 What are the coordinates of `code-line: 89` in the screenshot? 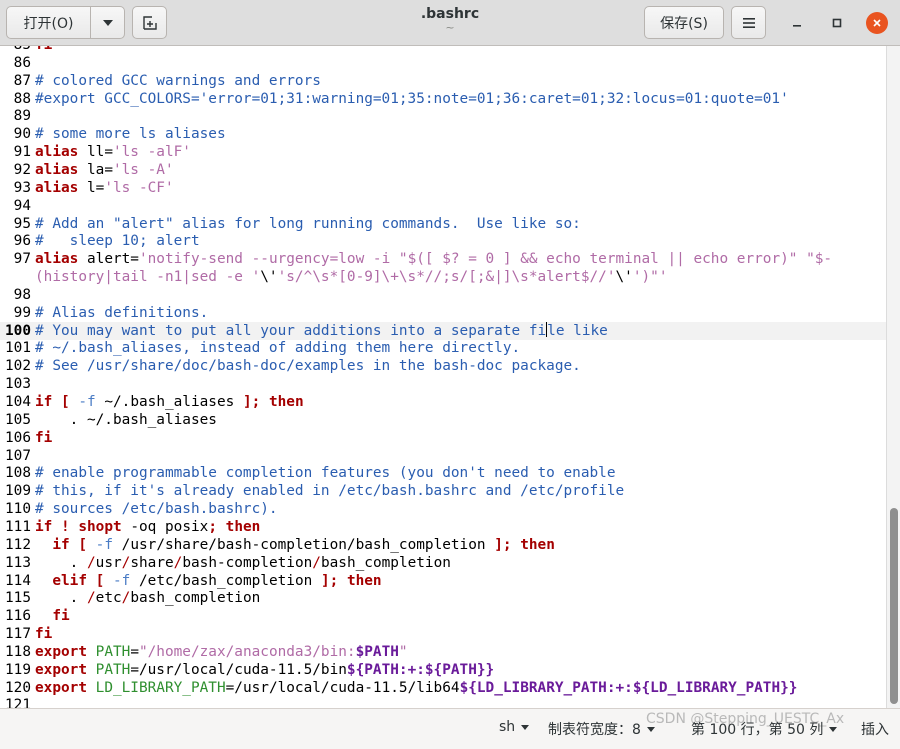 It's located at (443, 116).